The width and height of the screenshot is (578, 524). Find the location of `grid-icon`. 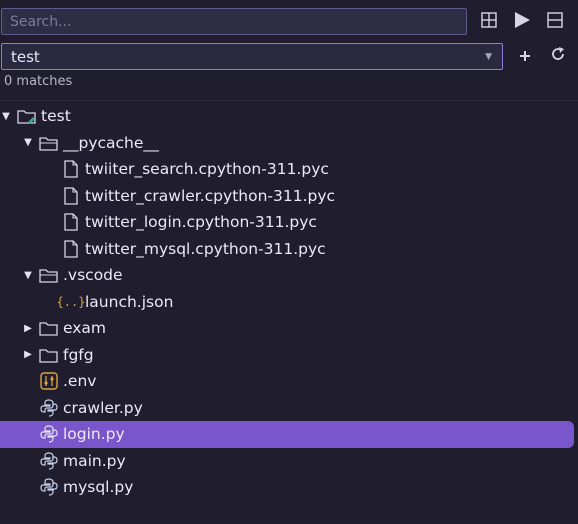

grid-icon is located at coordinates (489, 22).